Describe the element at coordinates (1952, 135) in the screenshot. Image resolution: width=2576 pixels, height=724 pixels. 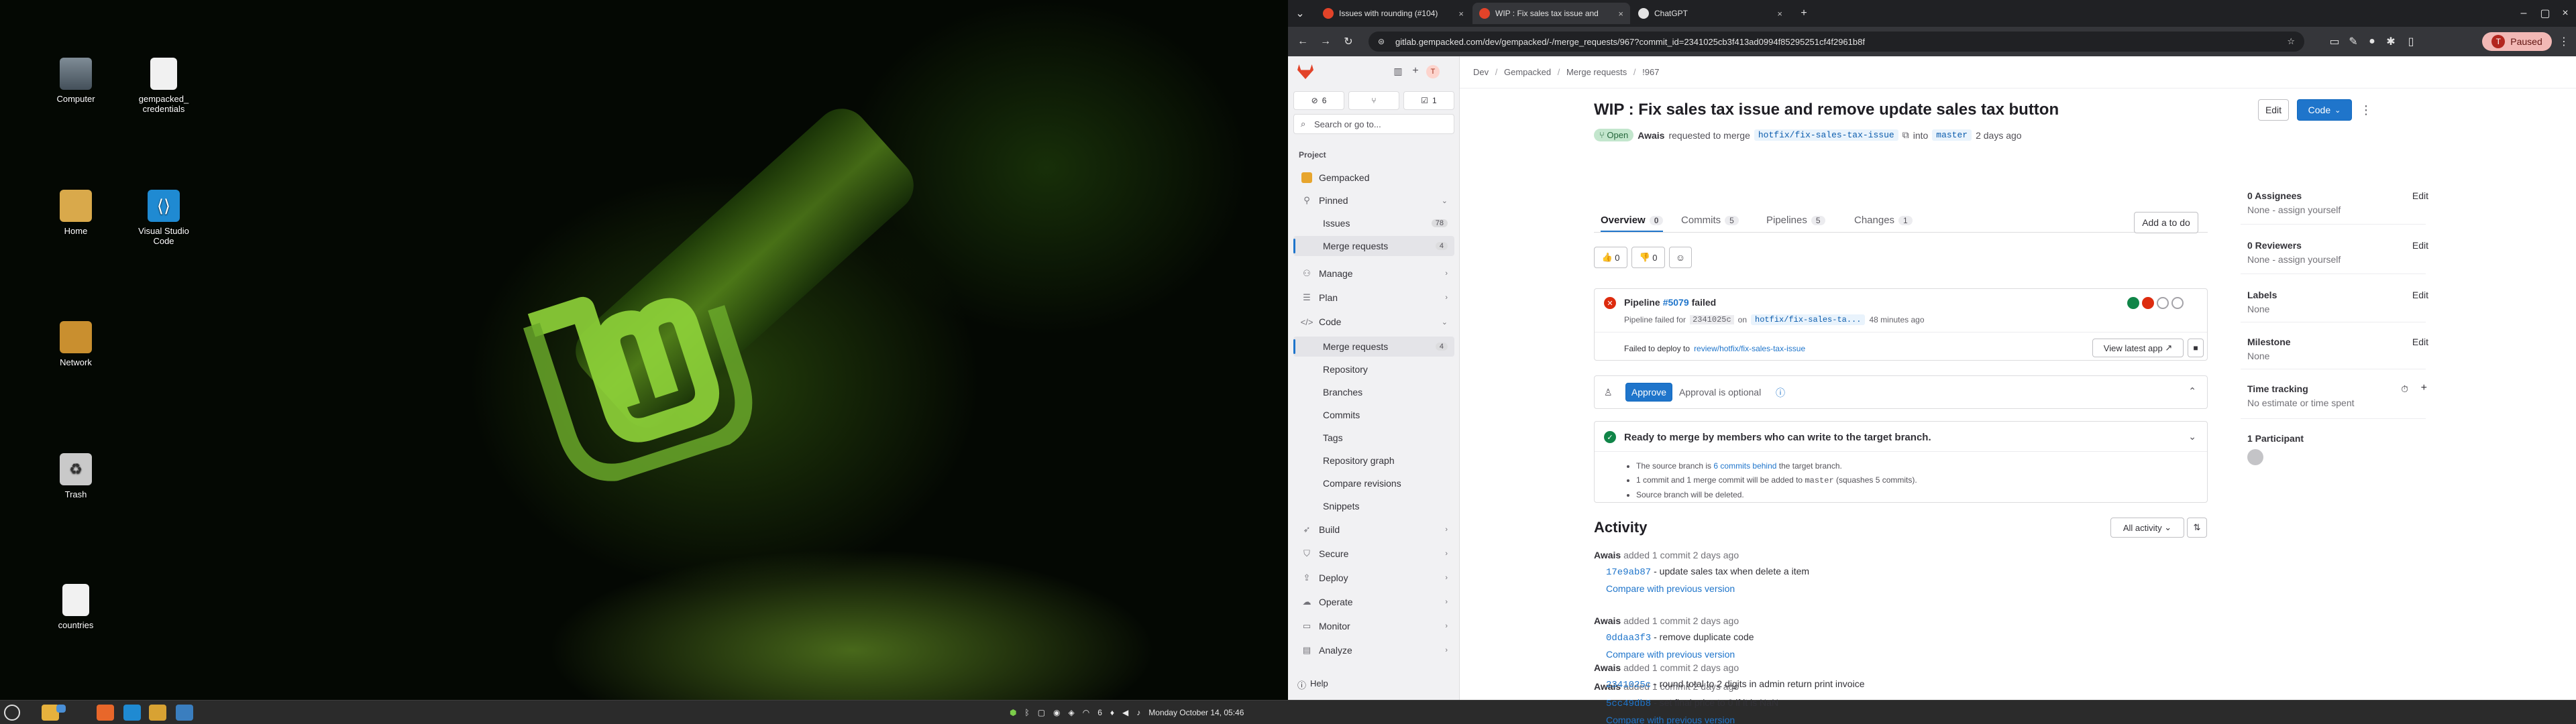
I see `target-branch: master` at that location.